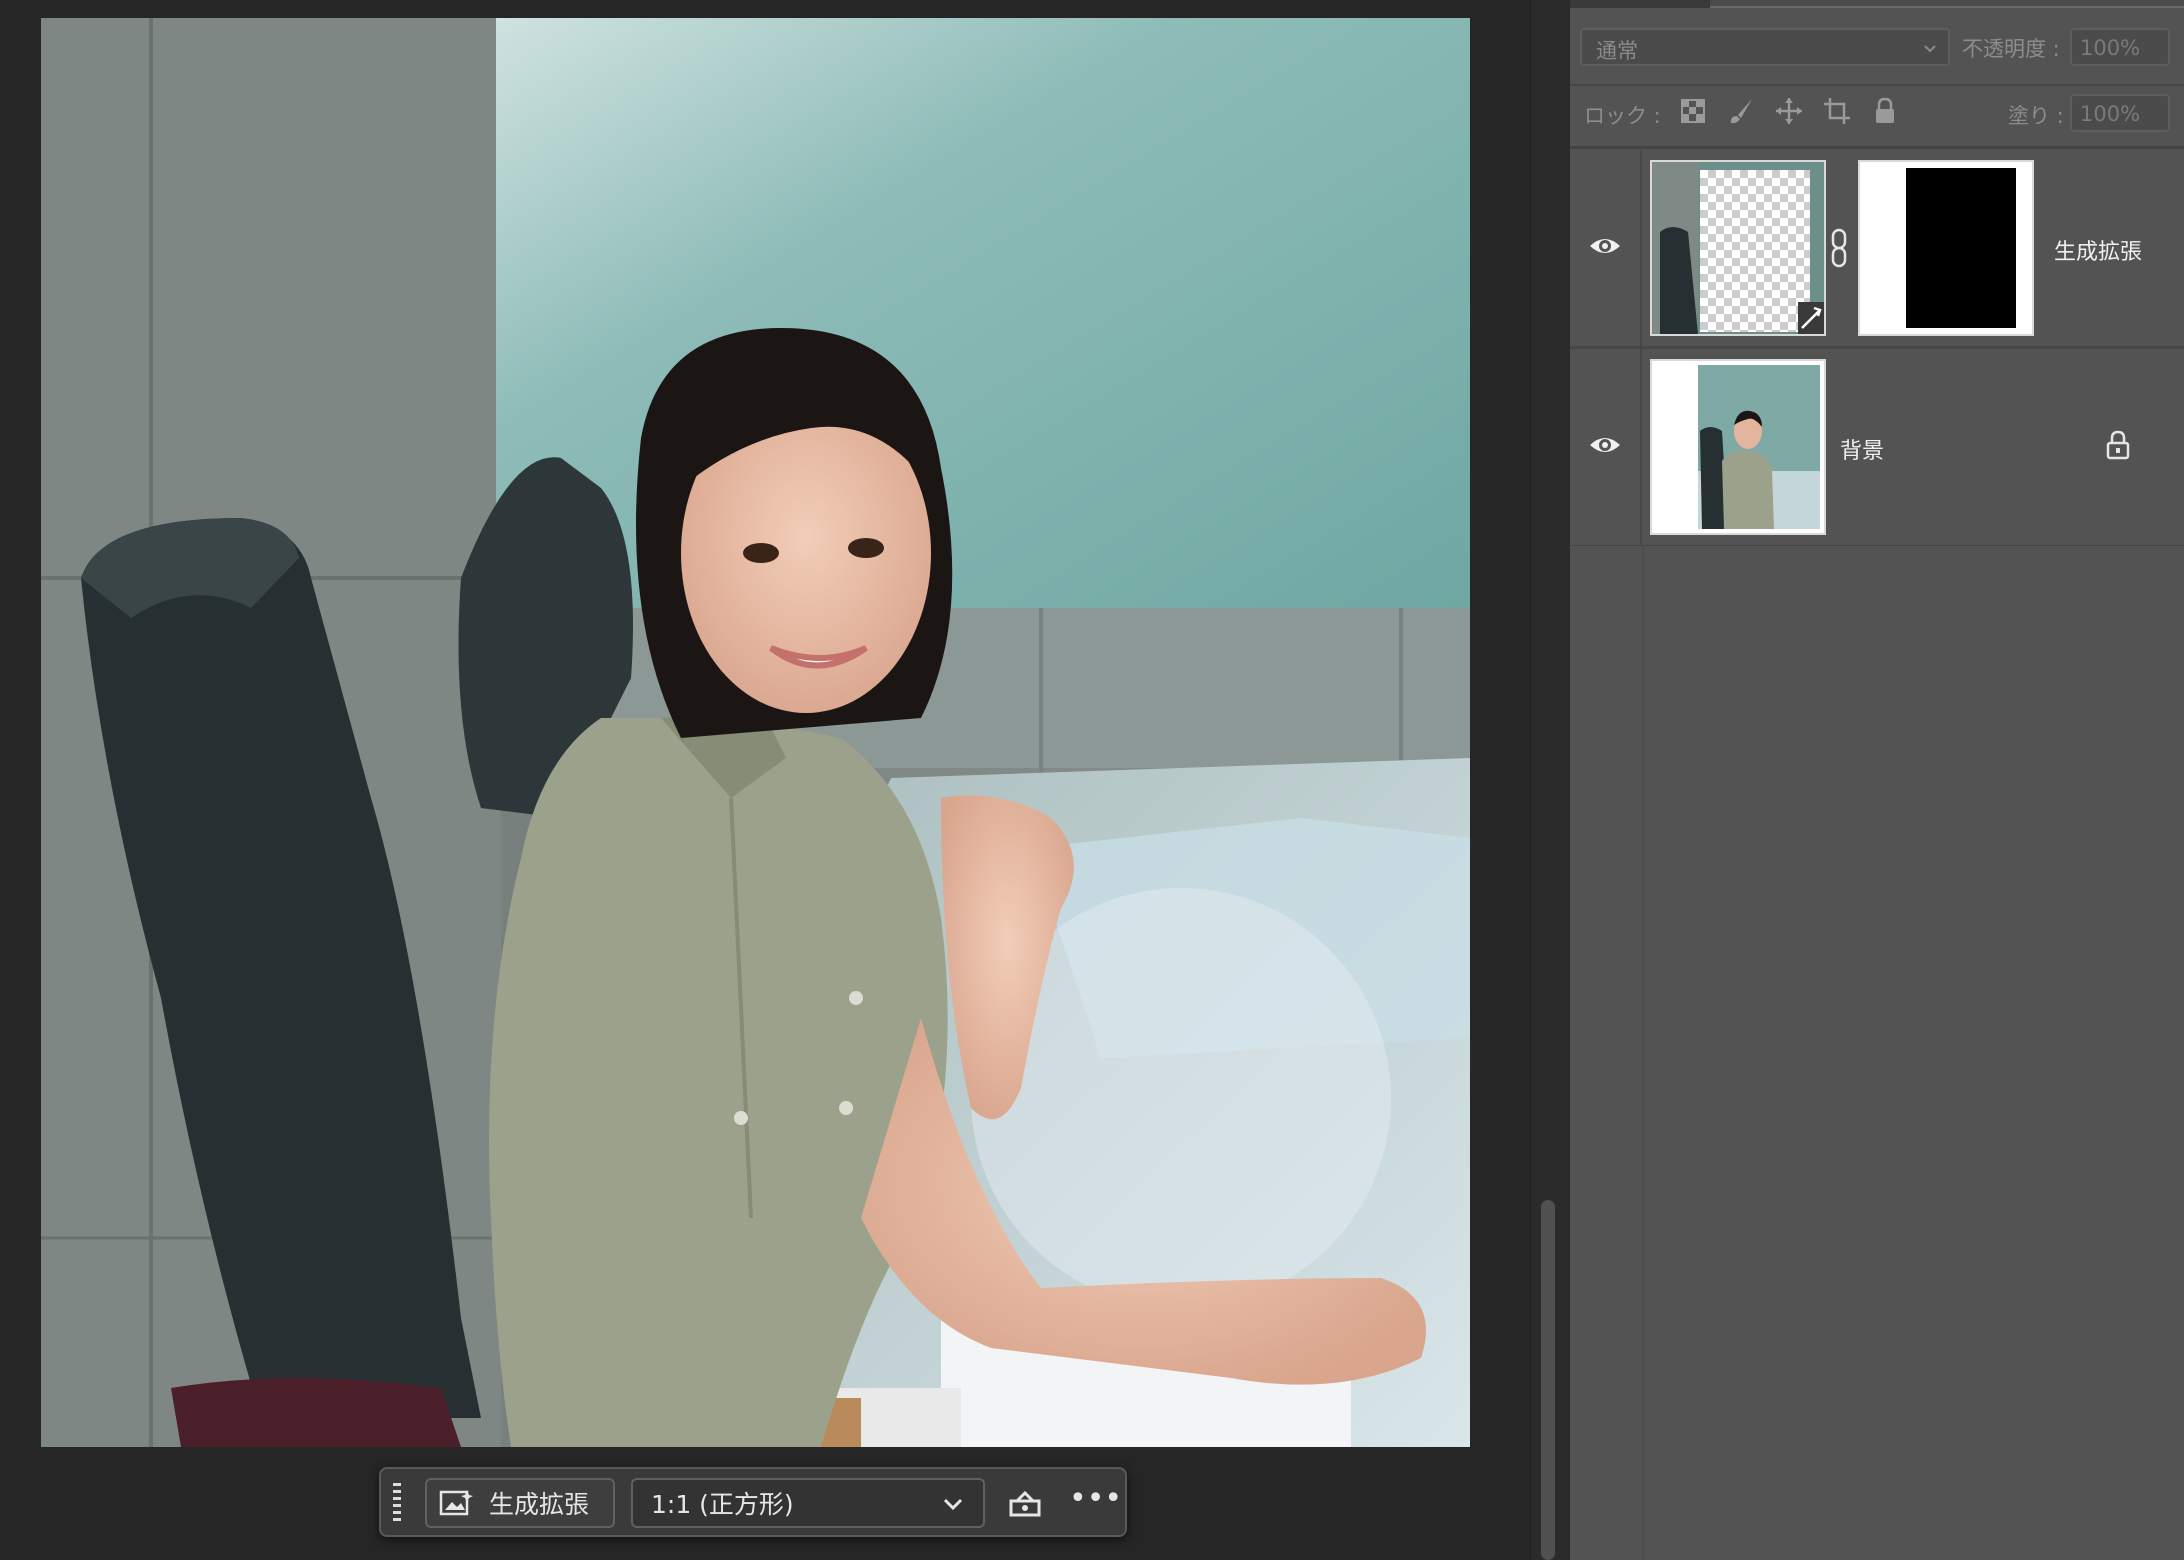 The image size is (2184, 1560). I want to click on opacity-label: 不透明度 :, so click(2011, 49).